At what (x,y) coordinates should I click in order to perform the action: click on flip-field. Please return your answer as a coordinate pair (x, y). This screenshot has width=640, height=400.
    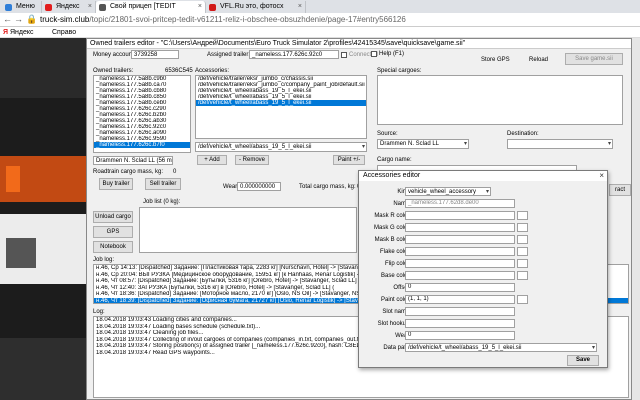
    Looking at the image, I should click on (460, 263).